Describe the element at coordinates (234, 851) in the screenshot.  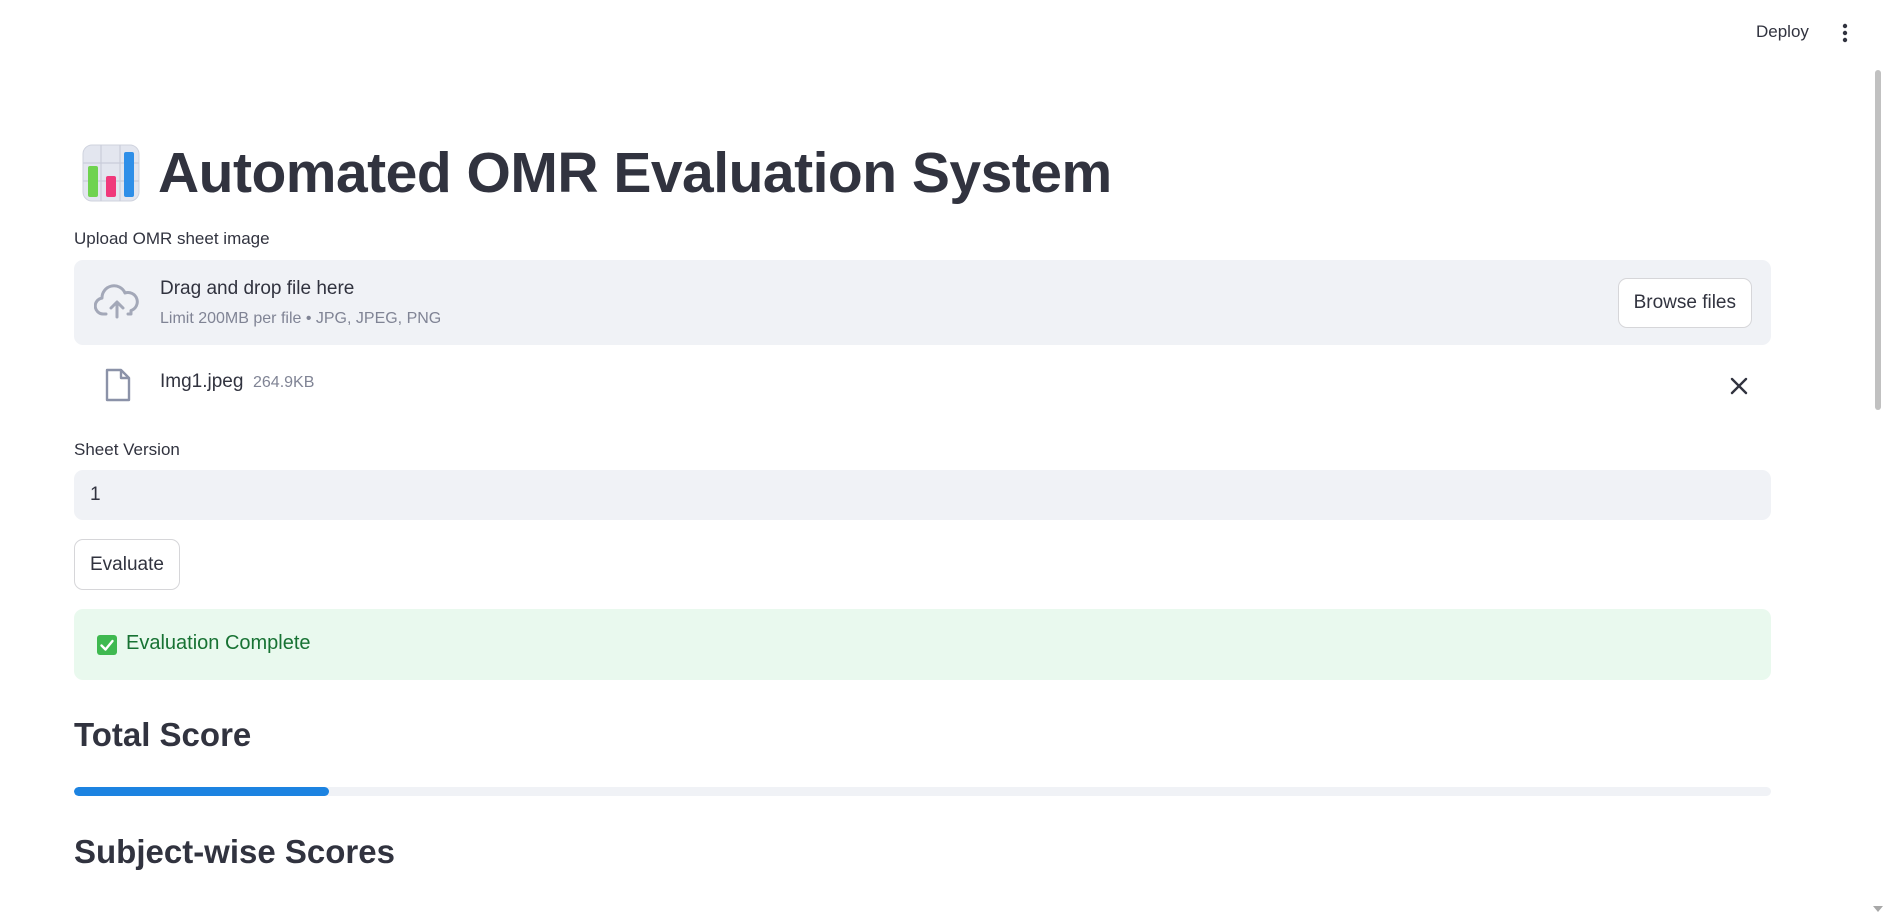
I see `subject-scores-heading: Subject-wise Scores` at that location.